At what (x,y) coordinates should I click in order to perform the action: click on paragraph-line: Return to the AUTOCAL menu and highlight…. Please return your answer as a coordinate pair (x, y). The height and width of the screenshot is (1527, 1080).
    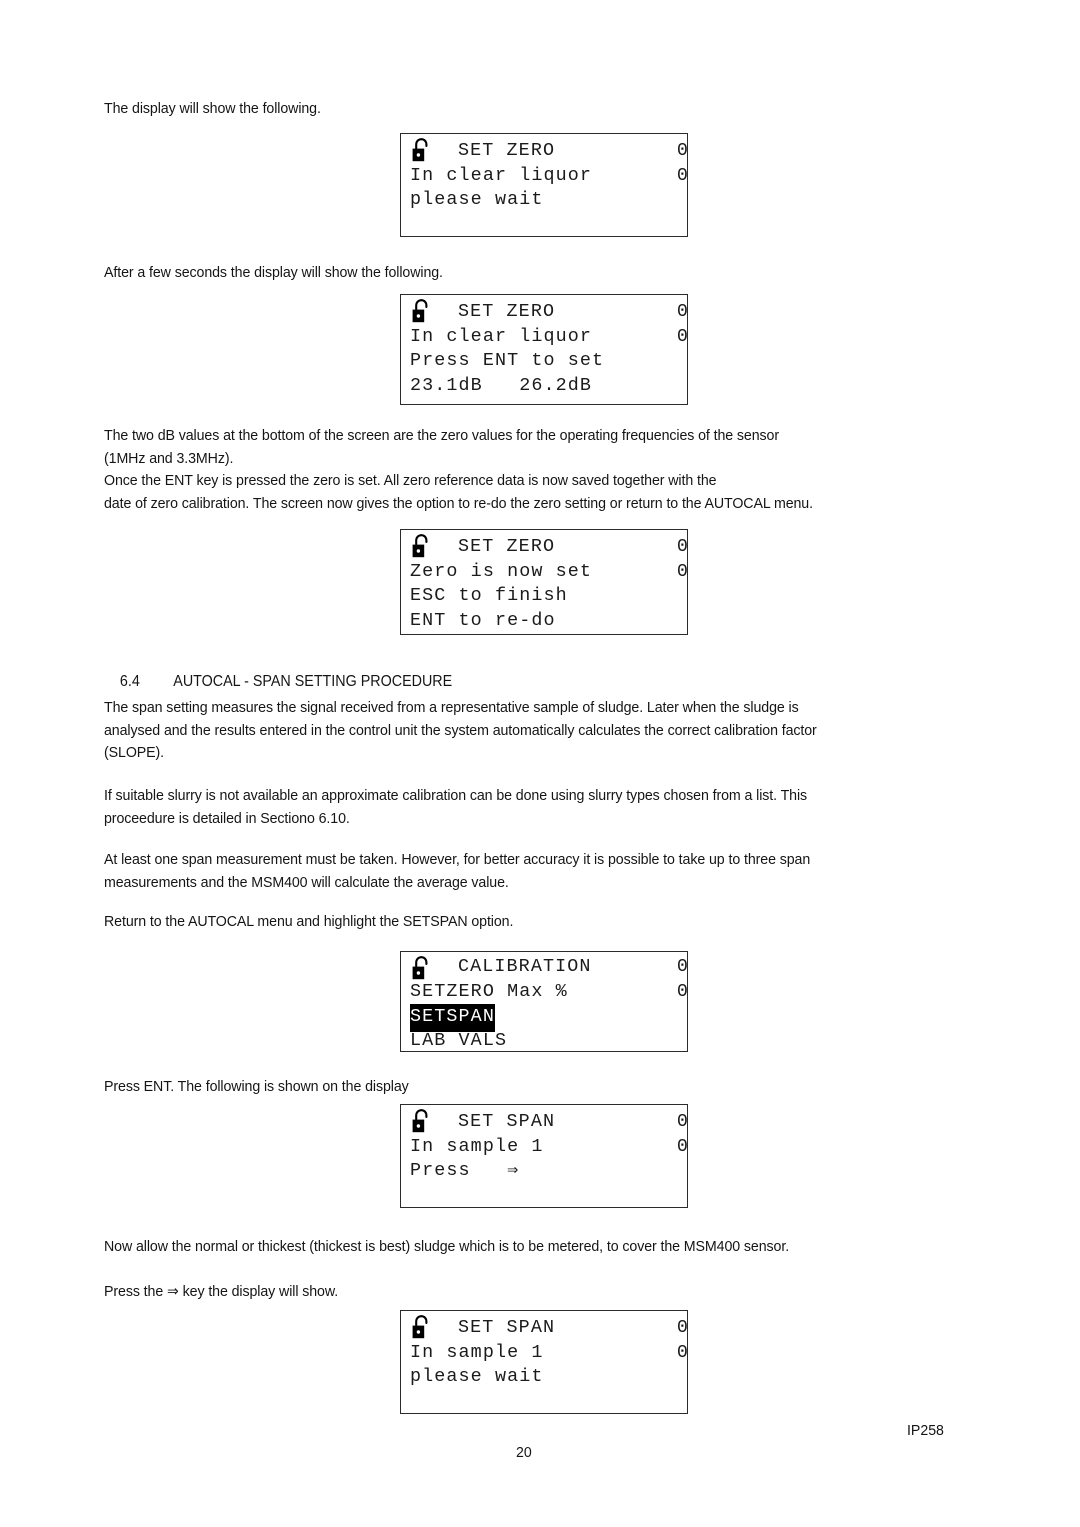
    Looking at the image, I should click on (309, 921).